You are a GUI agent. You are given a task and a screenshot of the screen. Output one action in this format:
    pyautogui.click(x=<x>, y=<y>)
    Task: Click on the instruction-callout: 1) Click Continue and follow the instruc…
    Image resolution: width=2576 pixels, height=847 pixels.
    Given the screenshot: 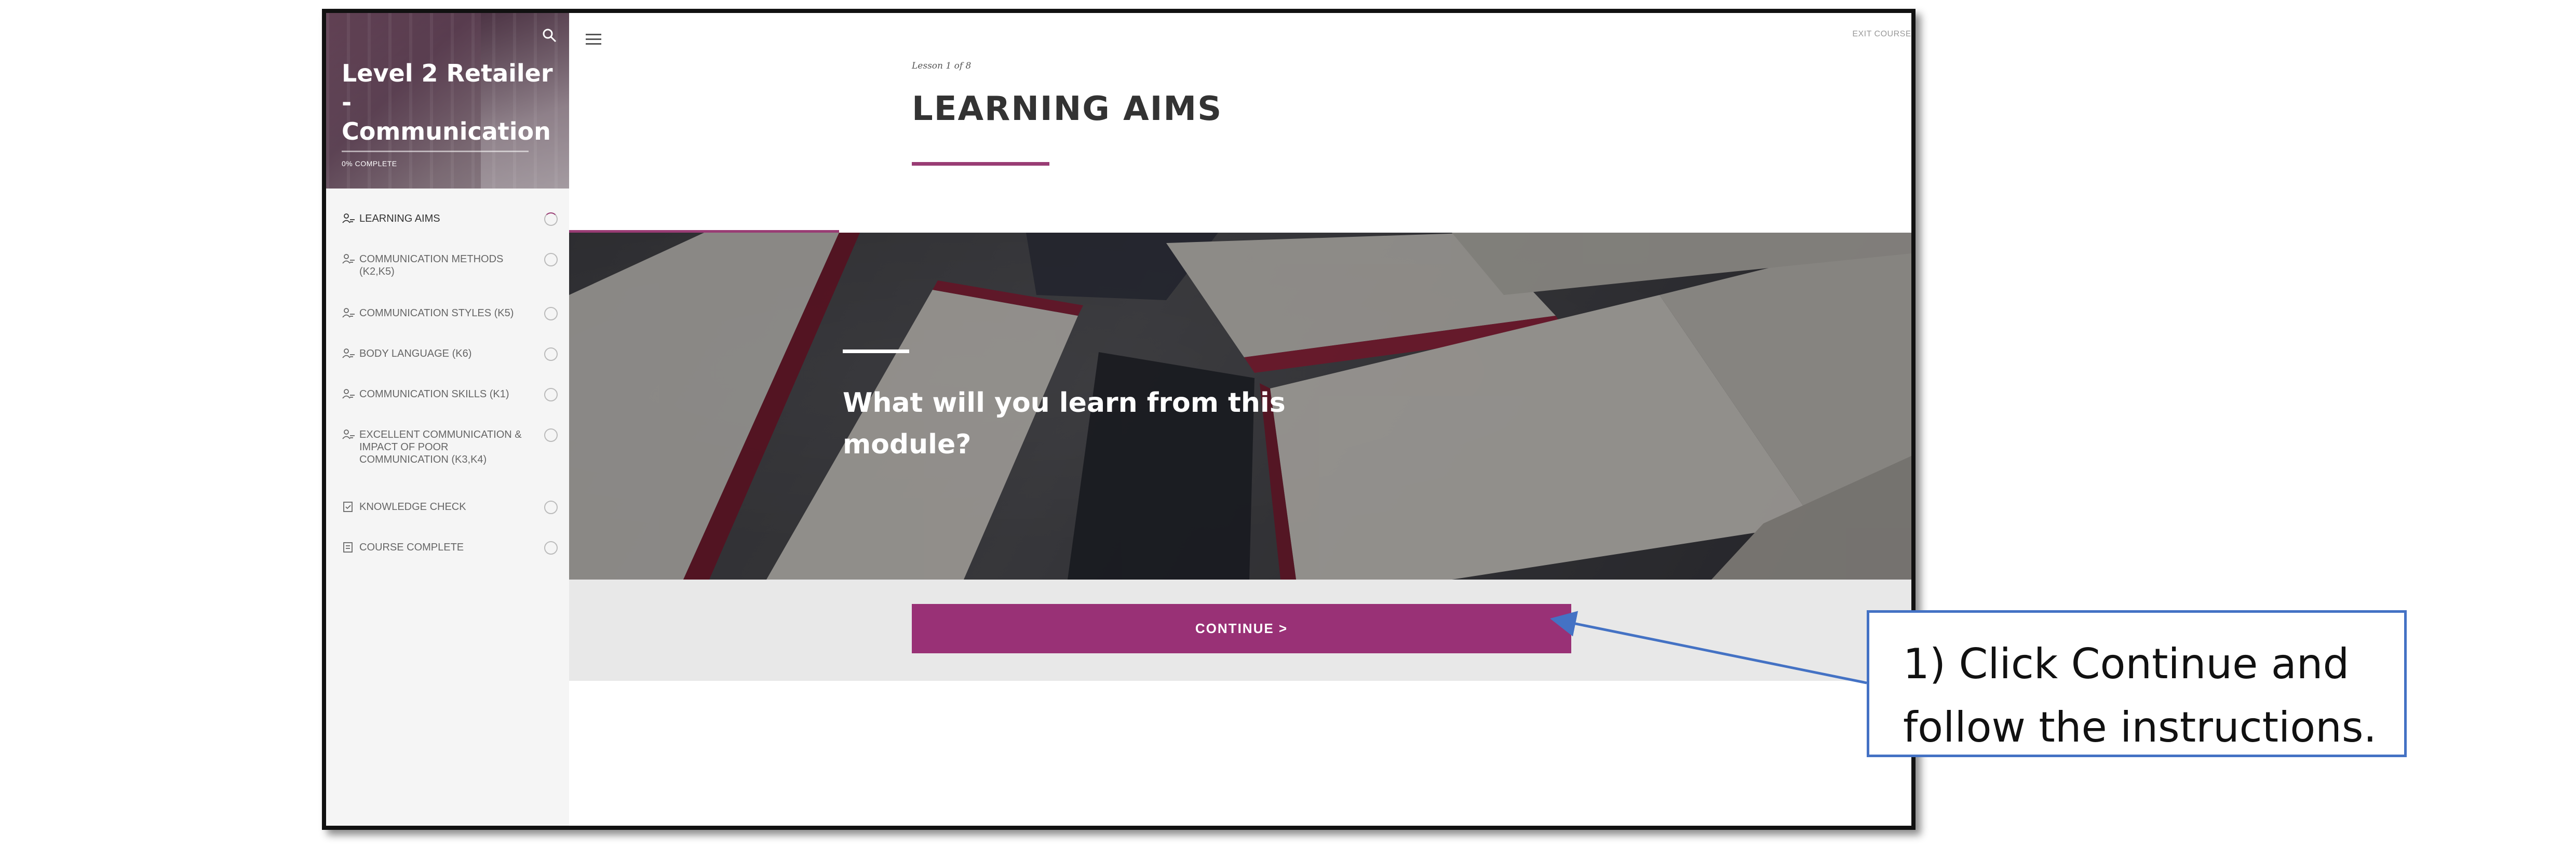 What is the action you would take?
    pyautogui.click(x=2137, y=683)
    